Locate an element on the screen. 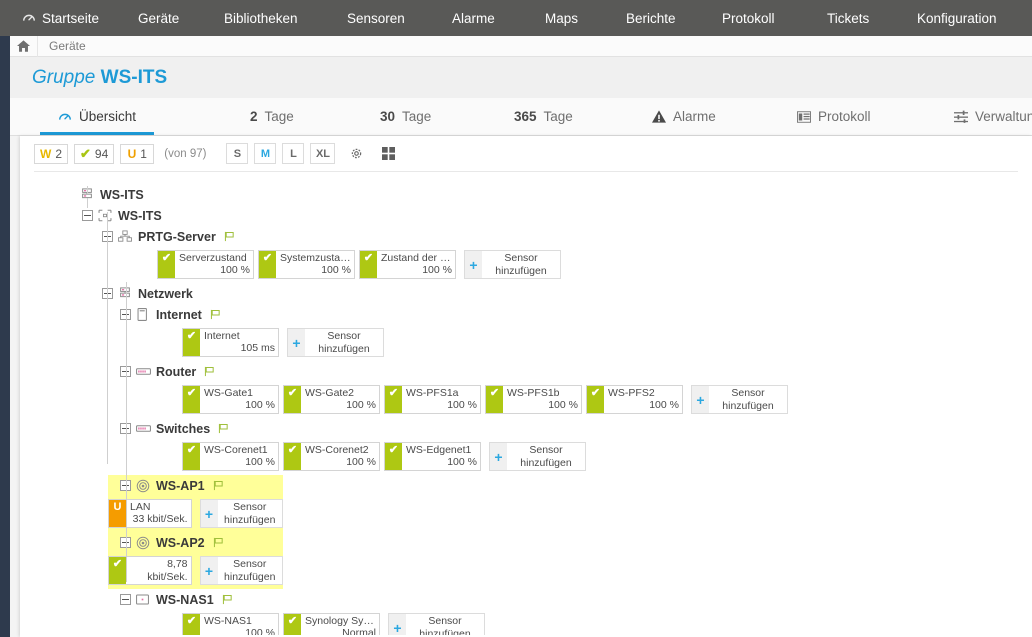  sensor-box: ✔Zustand der Pr…100 % is located at coordinates (407, 264).